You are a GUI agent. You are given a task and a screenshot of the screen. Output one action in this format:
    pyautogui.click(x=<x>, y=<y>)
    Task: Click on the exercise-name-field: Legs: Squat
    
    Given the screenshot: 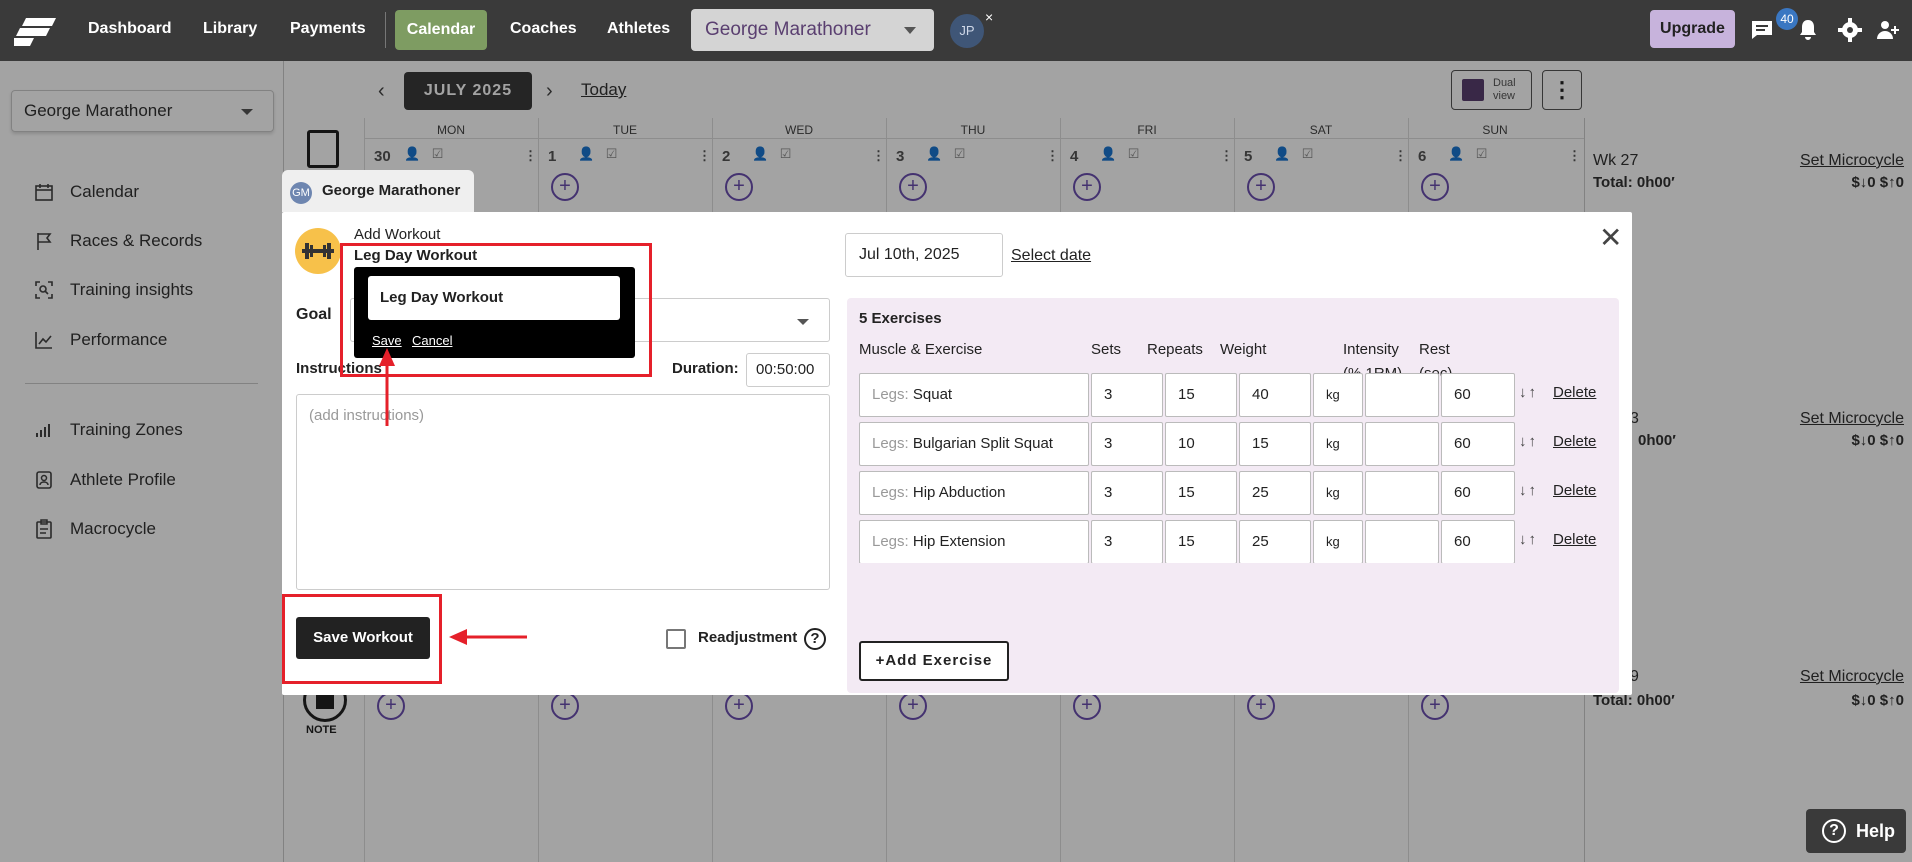 What is the action you would take?
    pyautogui.click(x=974, y=395)
    